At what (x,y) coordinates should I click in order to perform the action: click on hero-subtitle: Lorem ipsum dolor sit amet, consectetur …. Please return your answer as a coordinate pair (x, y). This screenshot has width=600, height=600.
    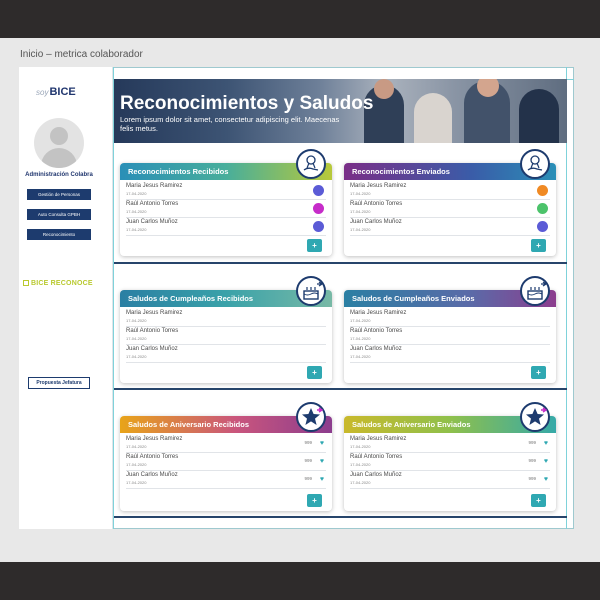
    Looking at the image, I should click on (230, 124).